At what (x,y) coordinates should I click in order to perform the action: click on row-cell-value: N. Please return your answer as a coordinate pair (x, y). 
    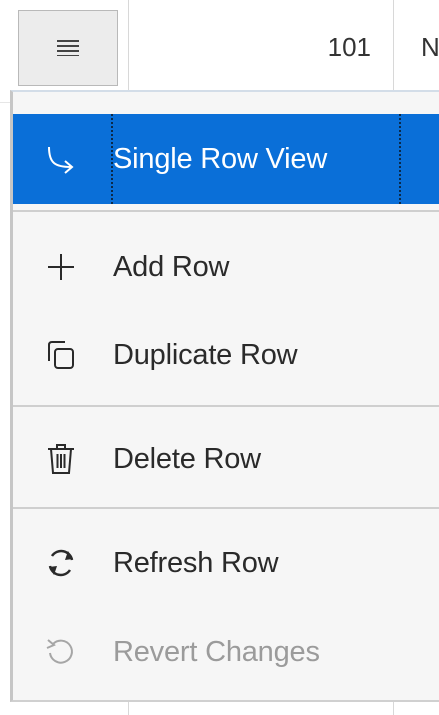
    Looking at the image, I should click on (430, 47).